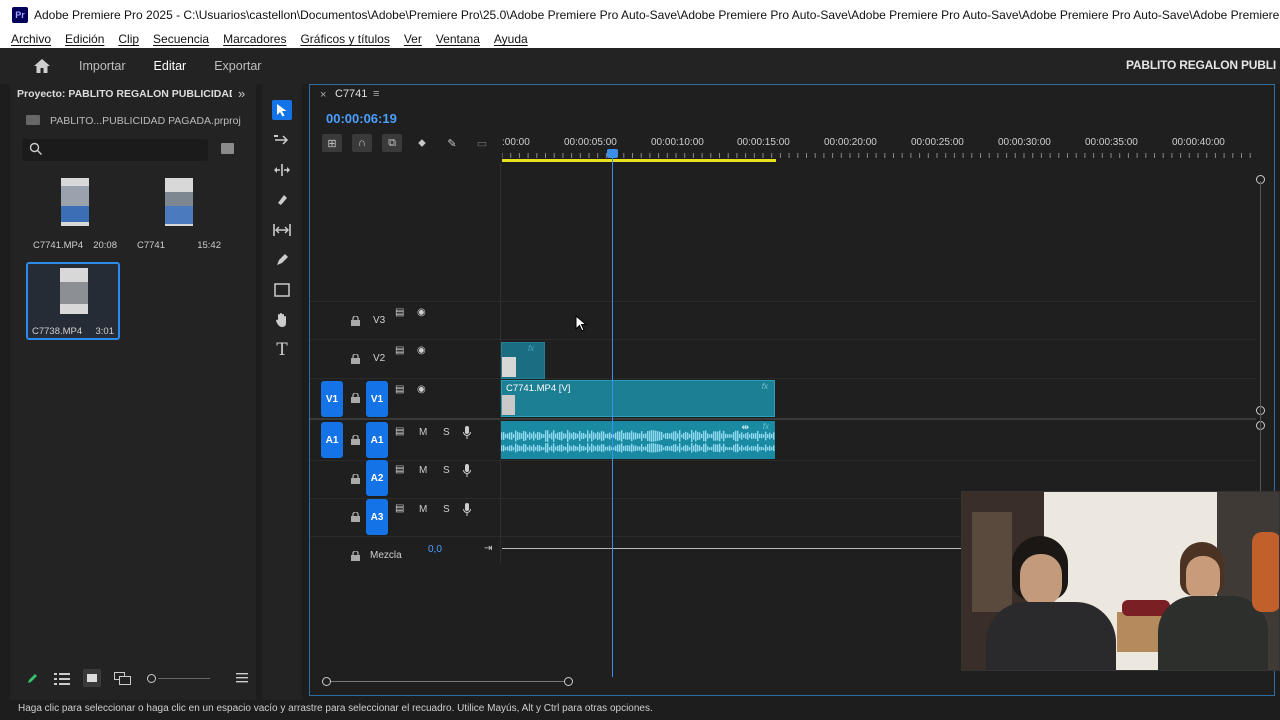  I want to click on slip-tool-icon, so click(282, 230).